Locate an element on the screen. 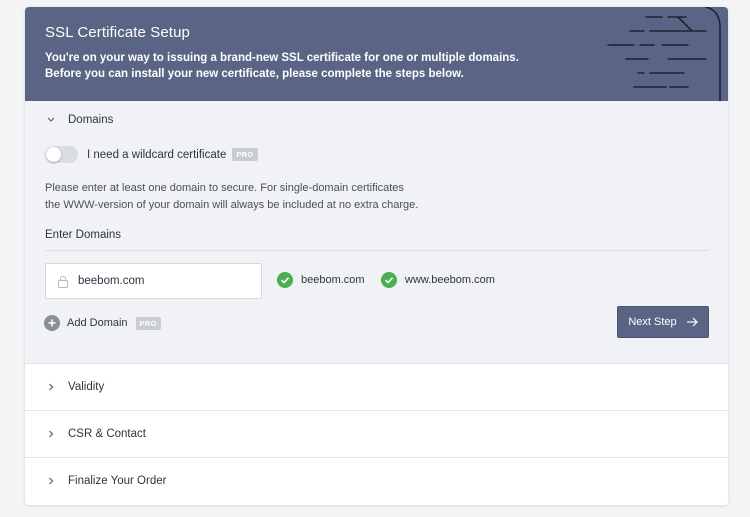 Image resolution: width=750 pixels, height=517 pixels. wildcard-label: I need a wildcard certificate is located at coordinates (157, 154).